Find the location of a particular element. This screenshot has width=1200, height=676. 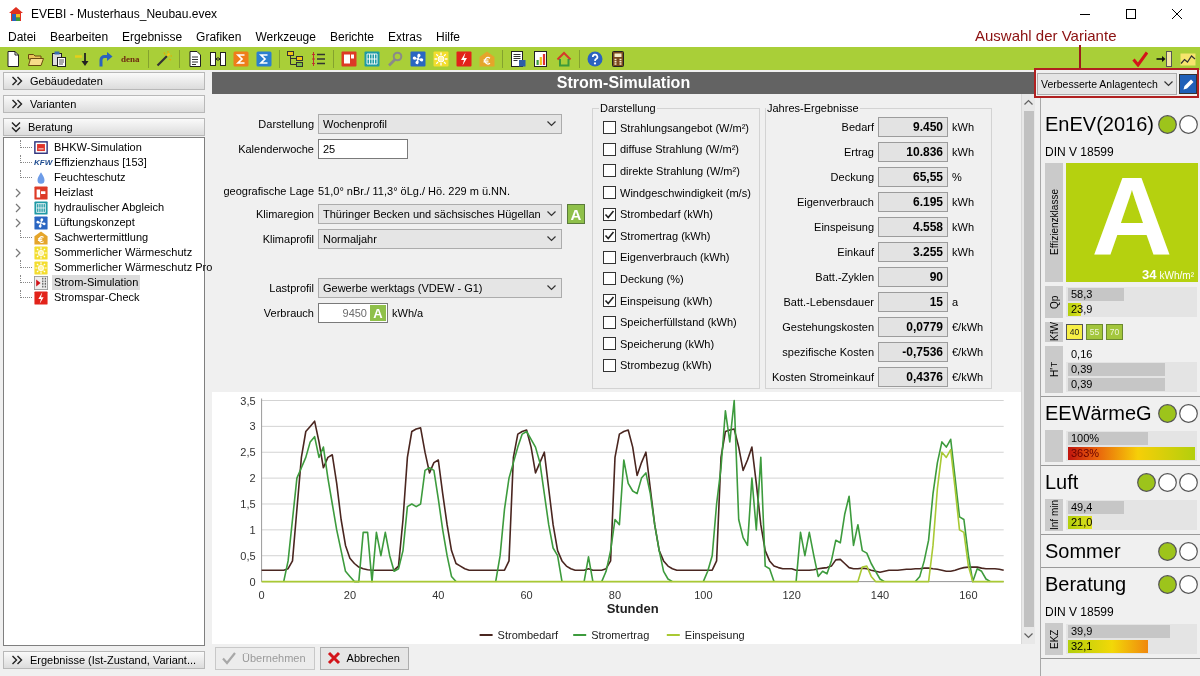

result-label: Ertrag is located at coordinates (858, 152).